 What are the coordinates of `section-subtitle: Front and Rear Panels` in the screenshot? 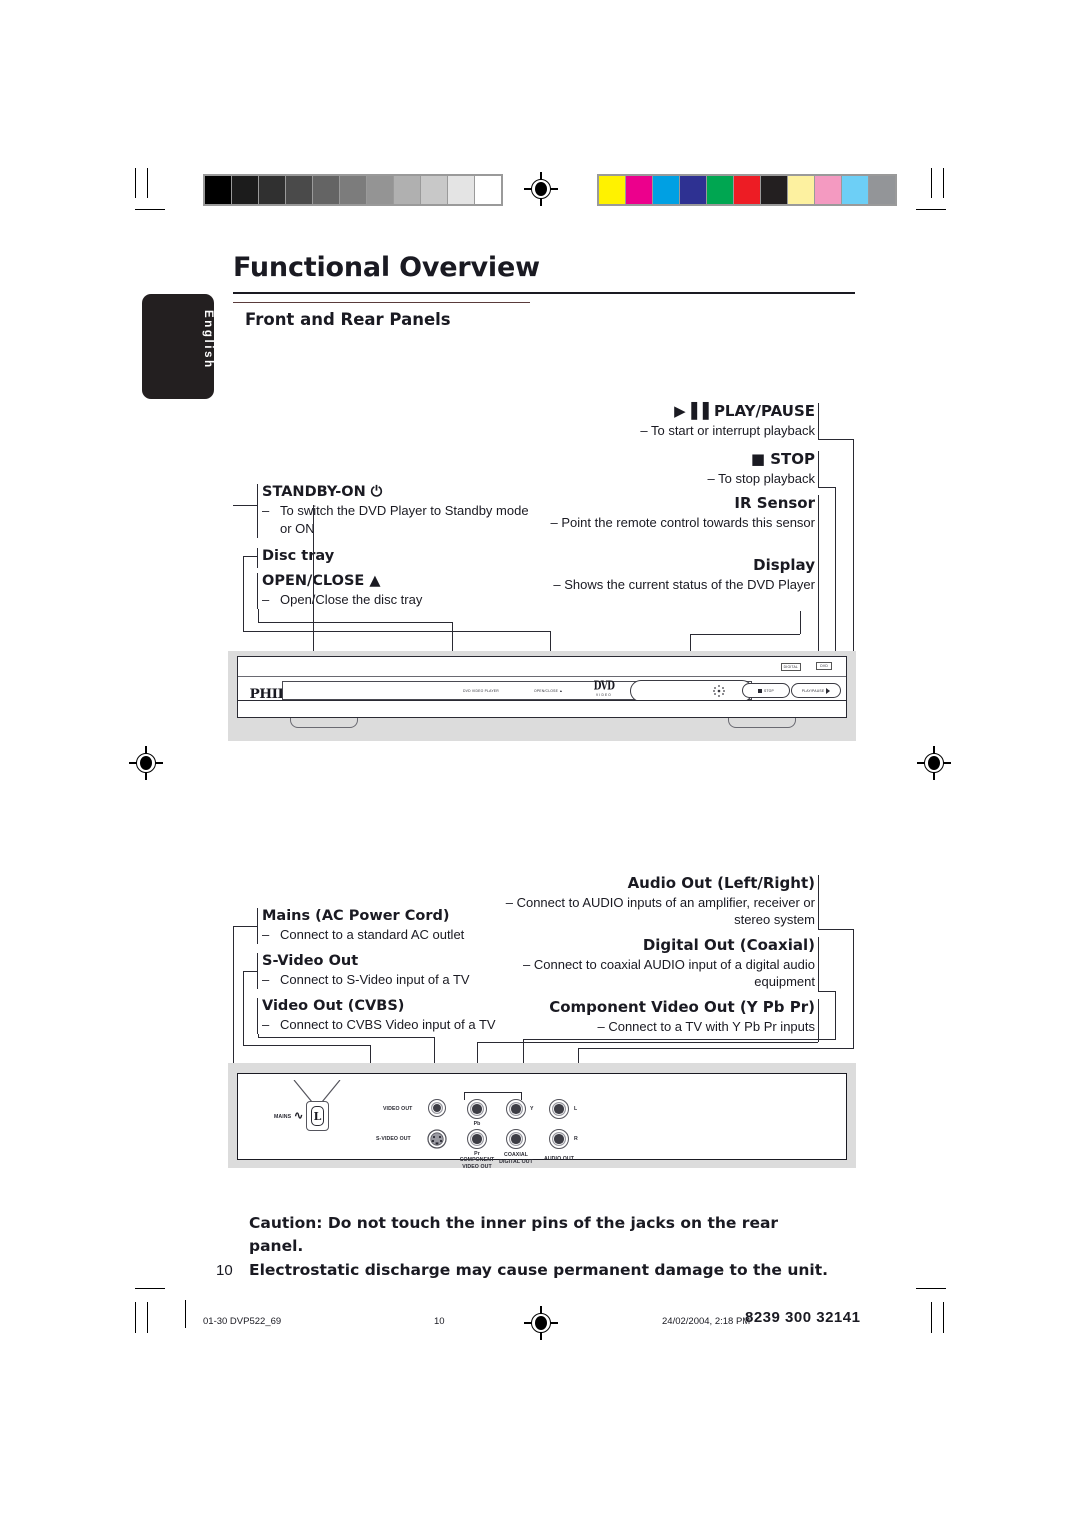 It's located at (348, 319).